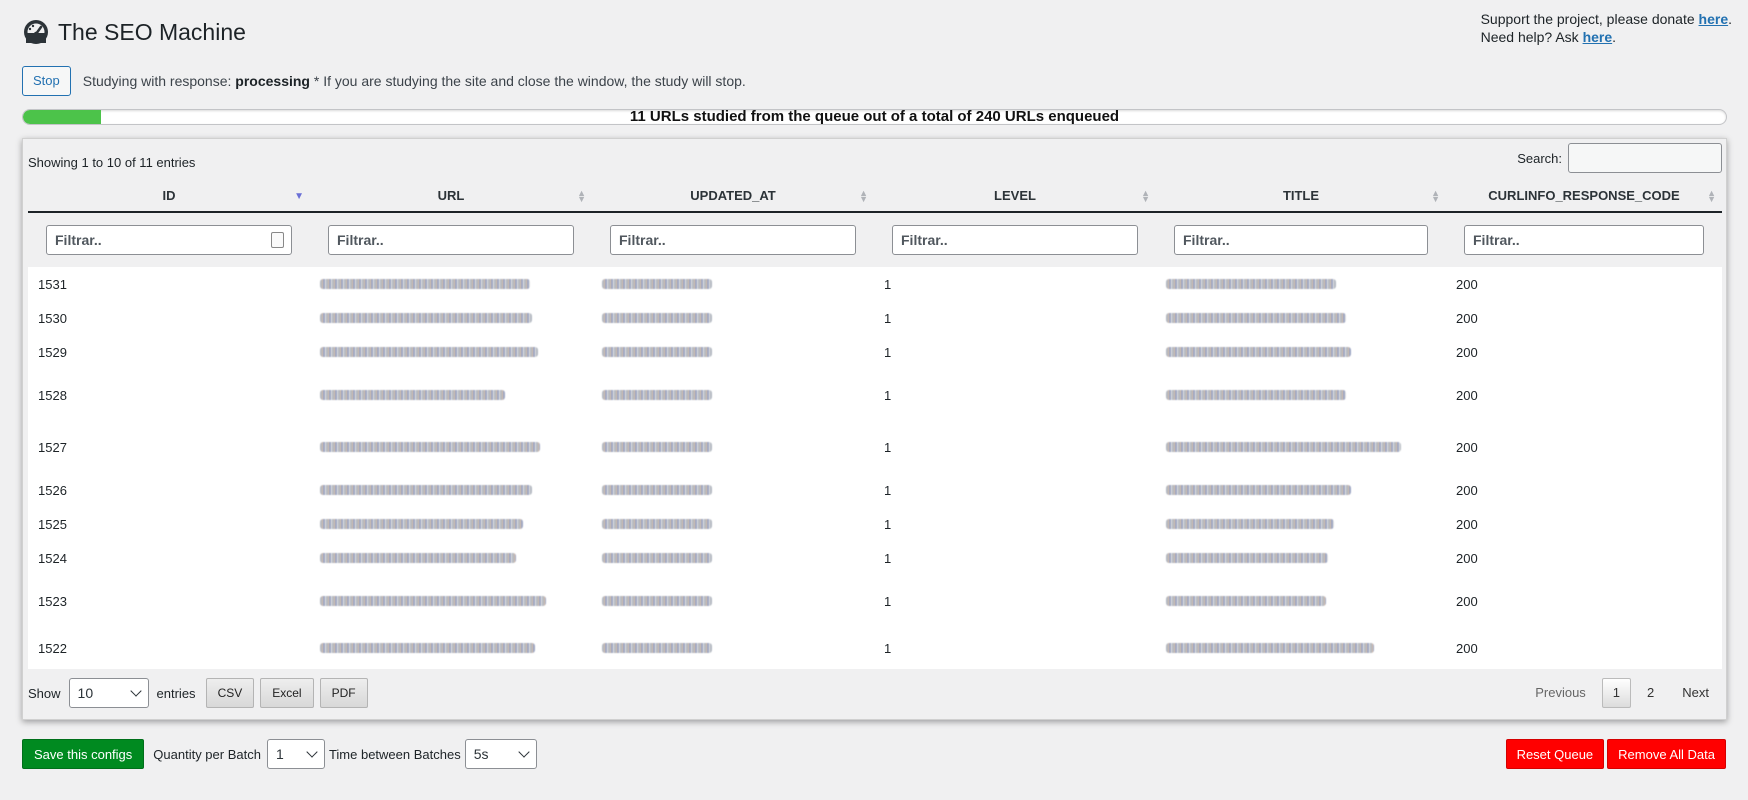  What do you see at coordinates (52, 447) in the screenshot?
I see `cell-id: 1527` at bounding box center [52, 447].